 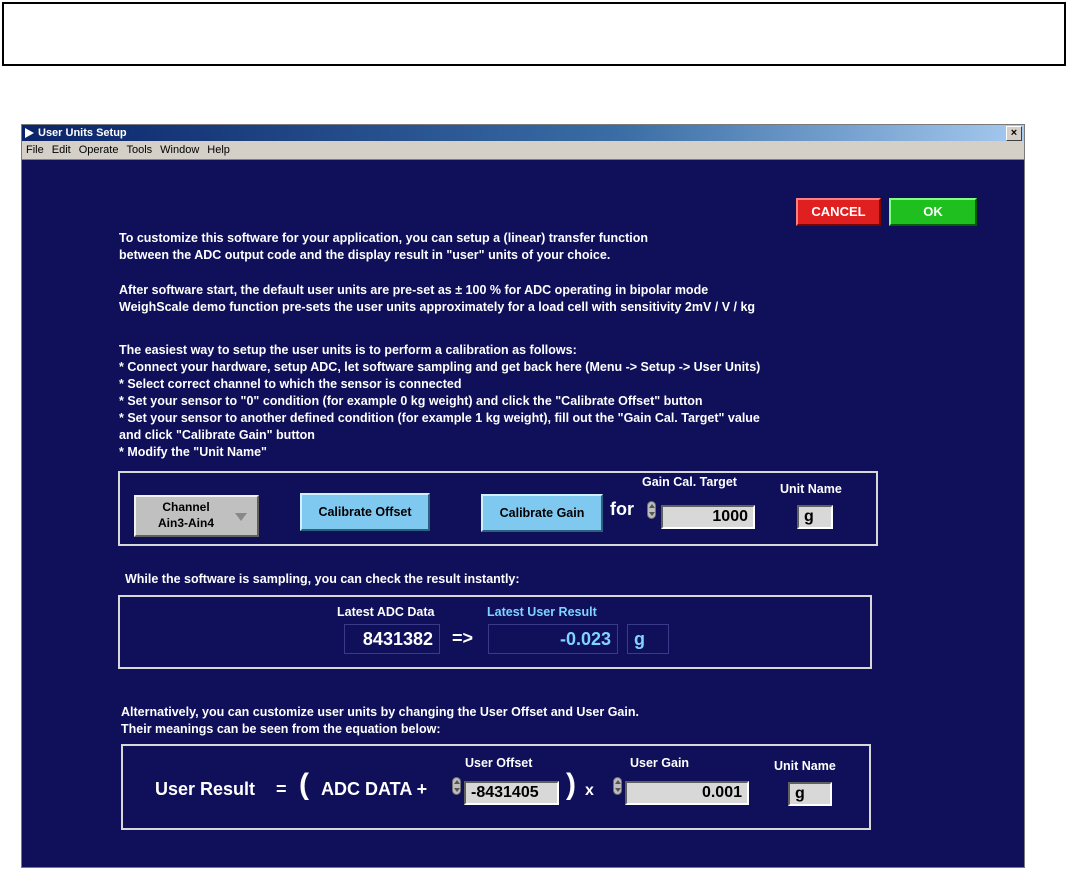 I want to click on menu-edit: Edit, so click(x=61, y=148).